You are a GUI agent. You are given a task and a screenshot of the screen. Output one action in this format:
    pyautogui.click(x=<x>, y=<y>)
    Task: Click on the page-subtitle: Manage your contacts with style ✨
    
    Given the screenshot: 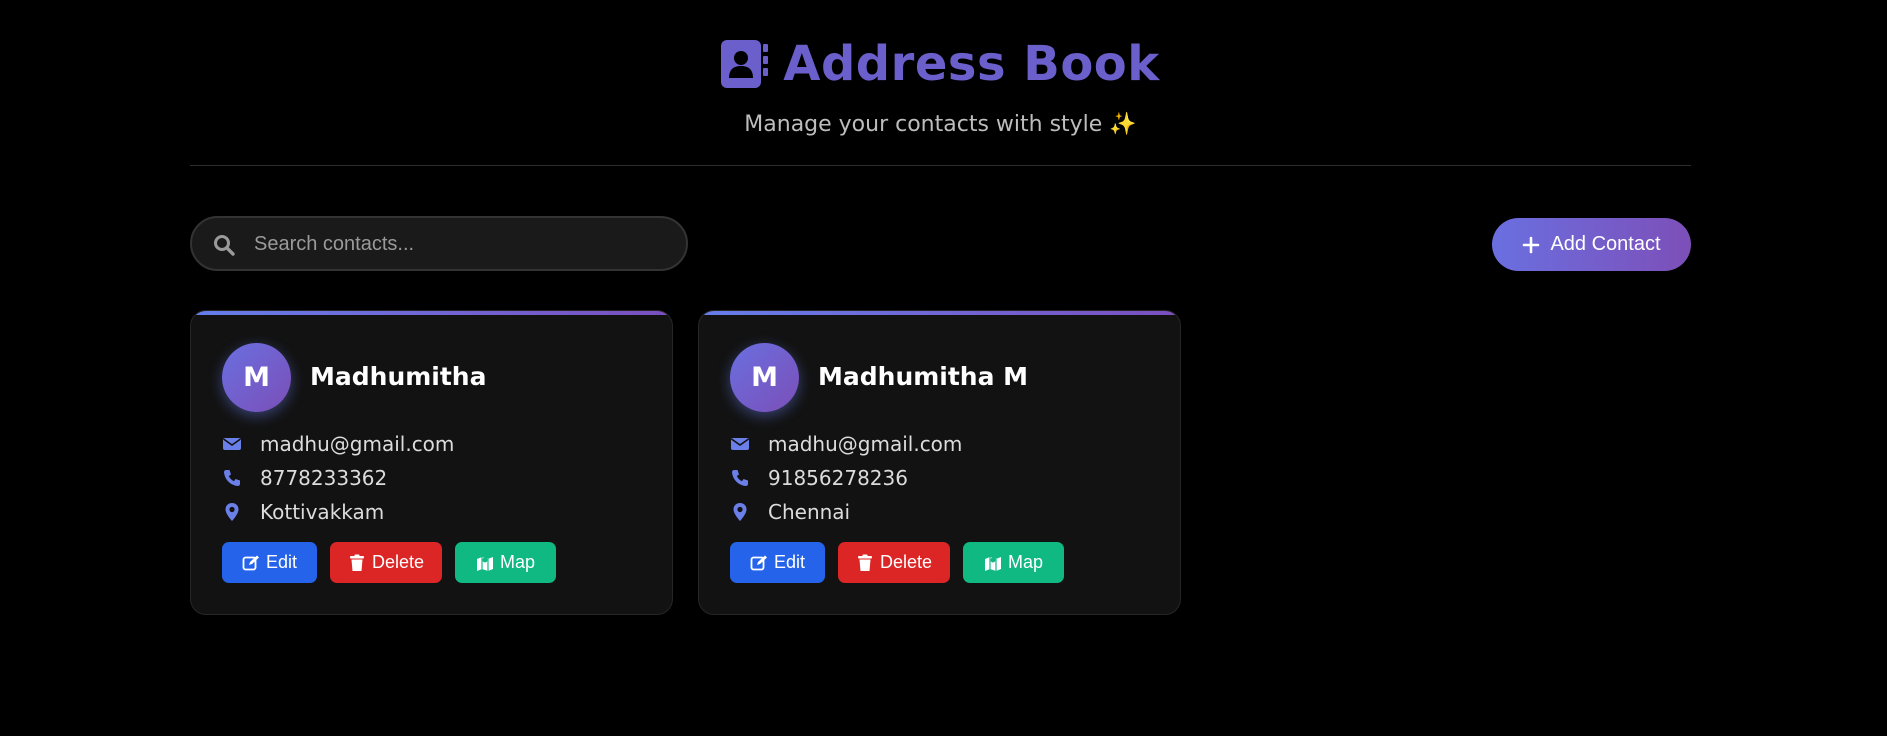 What is the action you would take?
    pyautogui.click(x=940, y=124)
    